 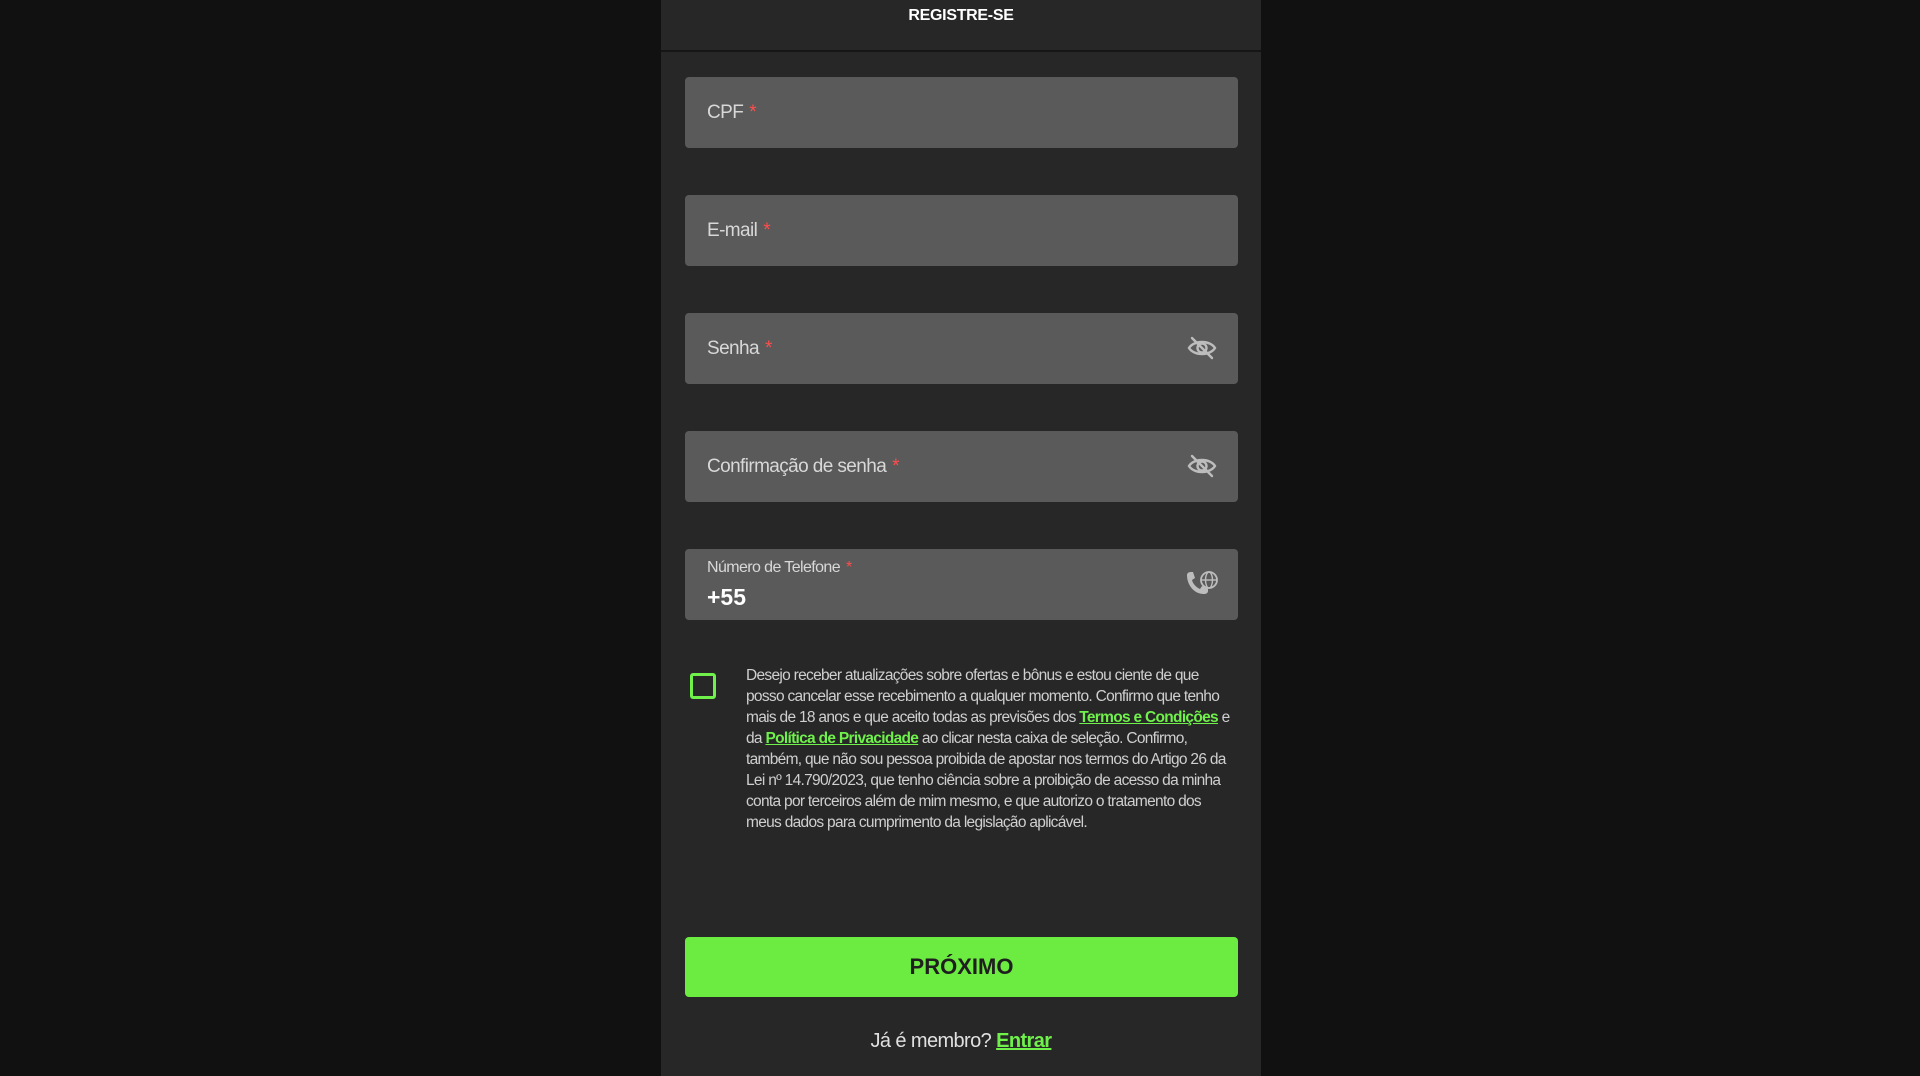 I want to click on phone-country-code: +55, so click(x=726, y=597).